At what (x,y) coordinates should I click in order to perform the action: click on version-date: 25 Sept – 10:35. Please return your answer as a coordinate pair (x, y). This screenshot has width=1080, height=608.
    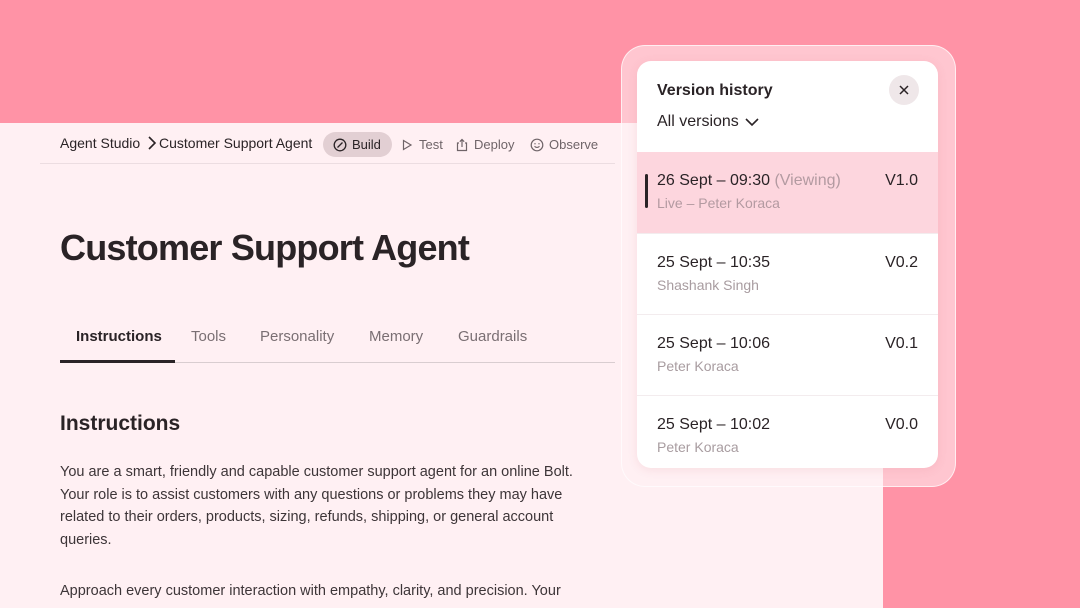
    Looking at the image, I should click on (713, 262).